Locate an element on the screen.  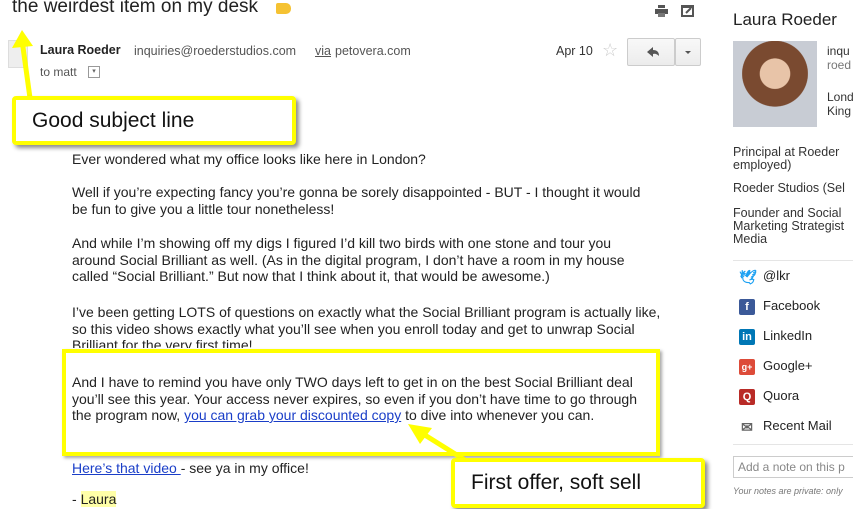
recent-mail: ✉ Recent Mail is located at coordinates (785, 426).